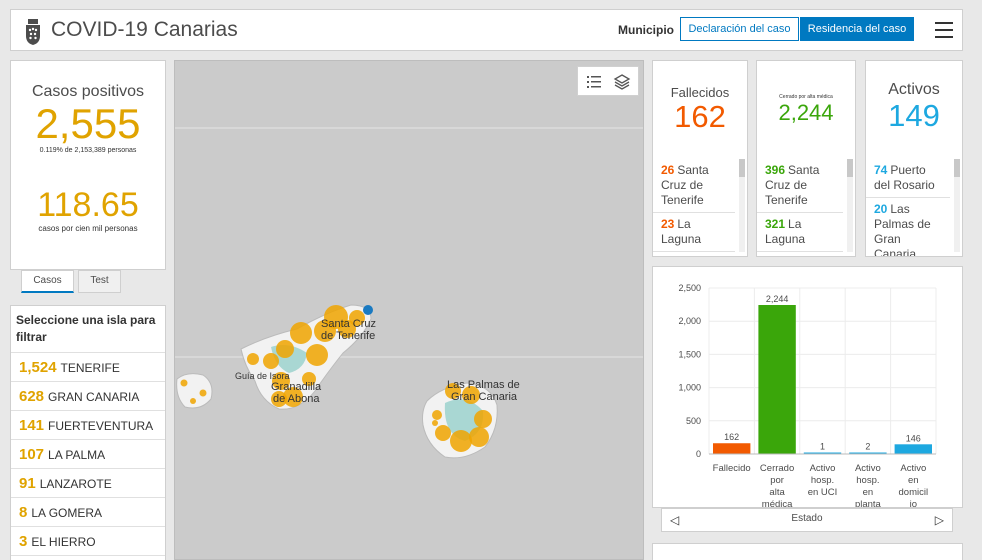 This screenshot has width=982, height=560. What do you see at coordinates (144, 29) in the screenshot?
I see `app-title: COVID-19 Canarias` at bounding box center [144, 29].